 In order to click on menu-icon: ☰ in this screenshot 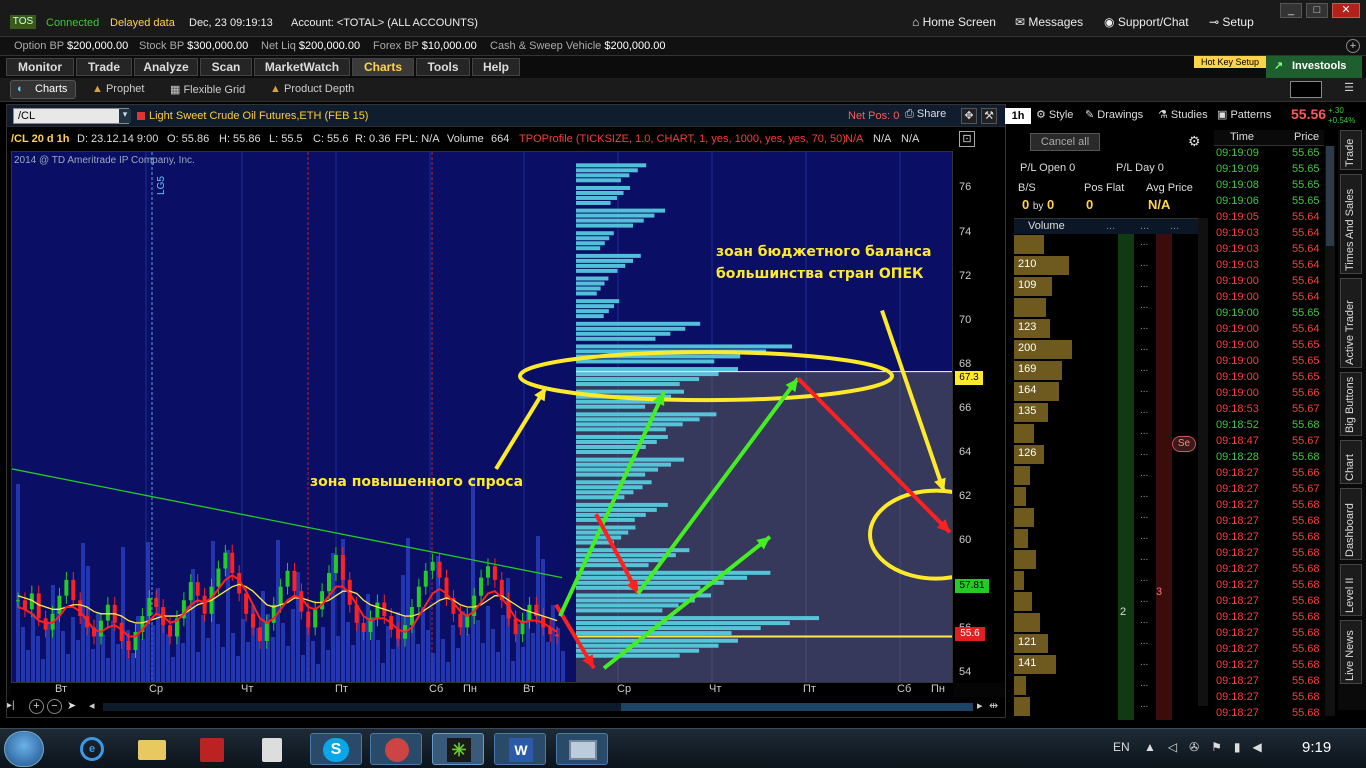, I will do `click(1349, 89)`.